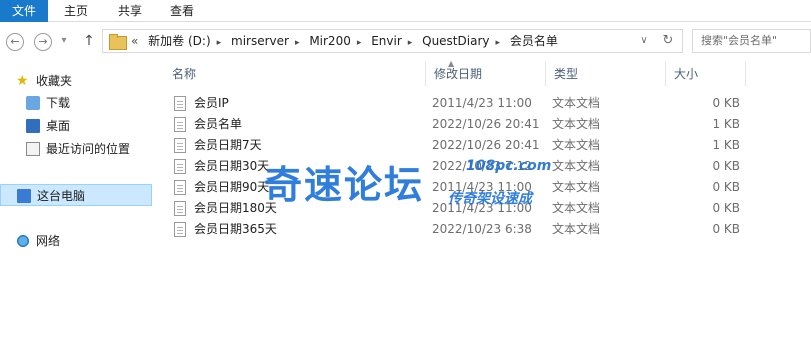 This screenshot has height=350, width=811. What do you see at coordinates (33, 126) in the screenshot?
I see `desktop-icon` at bounding box center [33, 126].